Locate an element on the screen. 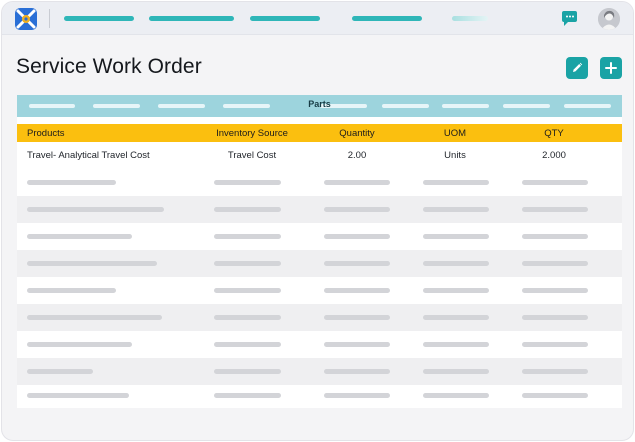 The height and width of the screenshot is (442, 635). add-button is located at coordinates (611, 68).